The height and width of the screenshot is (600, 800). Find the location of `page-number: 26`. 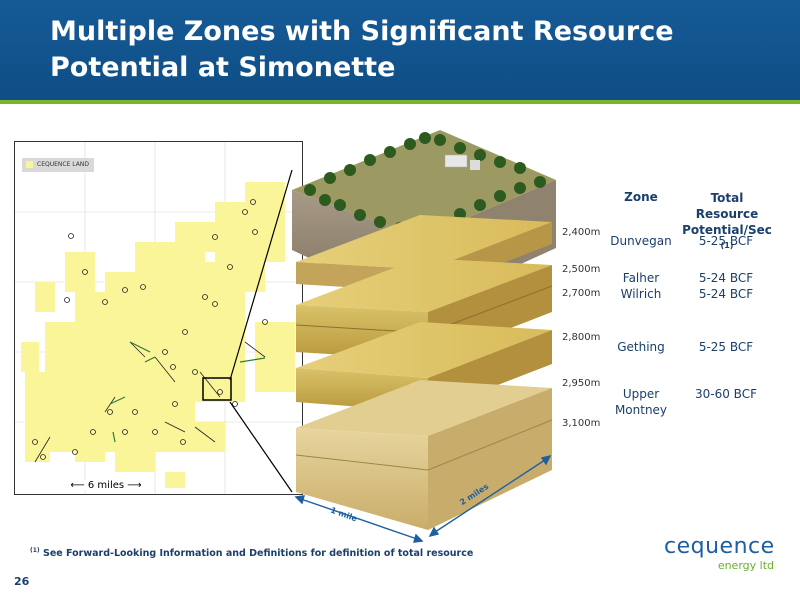

page-number: 26 is located at coordinates (22, 581).